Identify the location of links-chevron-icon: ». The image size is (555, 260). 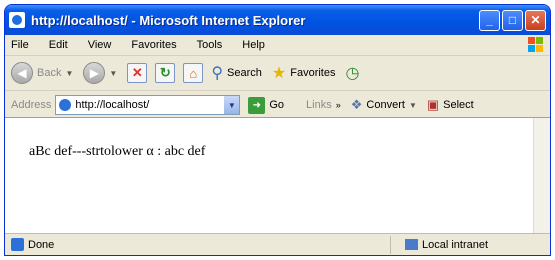
(338, 105).